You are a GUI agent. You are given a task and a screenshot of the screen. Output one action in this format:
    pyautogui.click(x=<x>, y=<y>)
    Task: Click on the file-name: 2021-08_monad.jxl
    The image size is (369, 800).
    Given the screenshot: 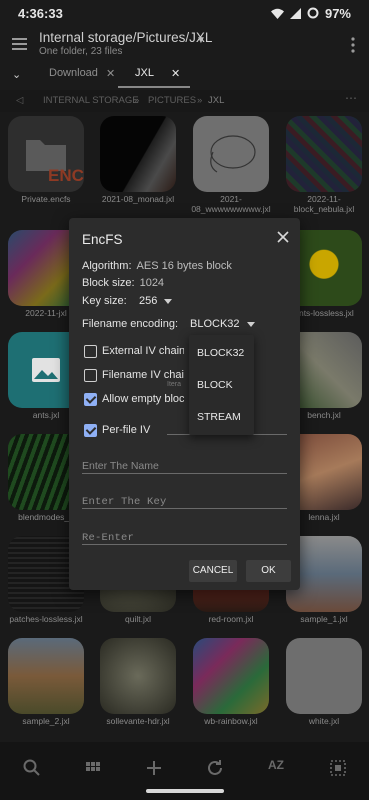 What is the action you would take?
    pyautogui.click(x=138, y=199)
    